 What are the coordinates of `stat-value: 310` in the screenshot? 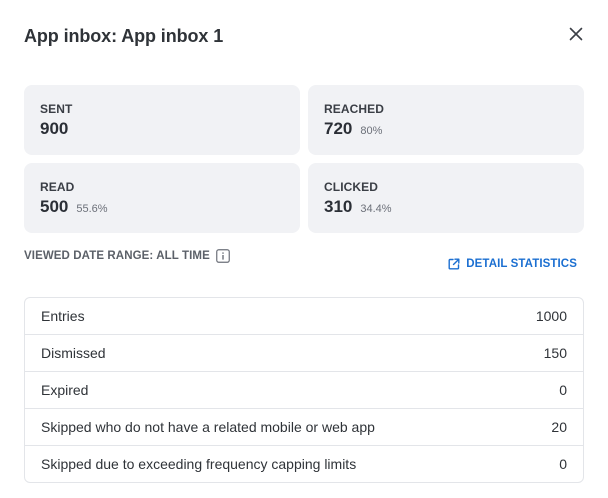 It's located at (338, 206).